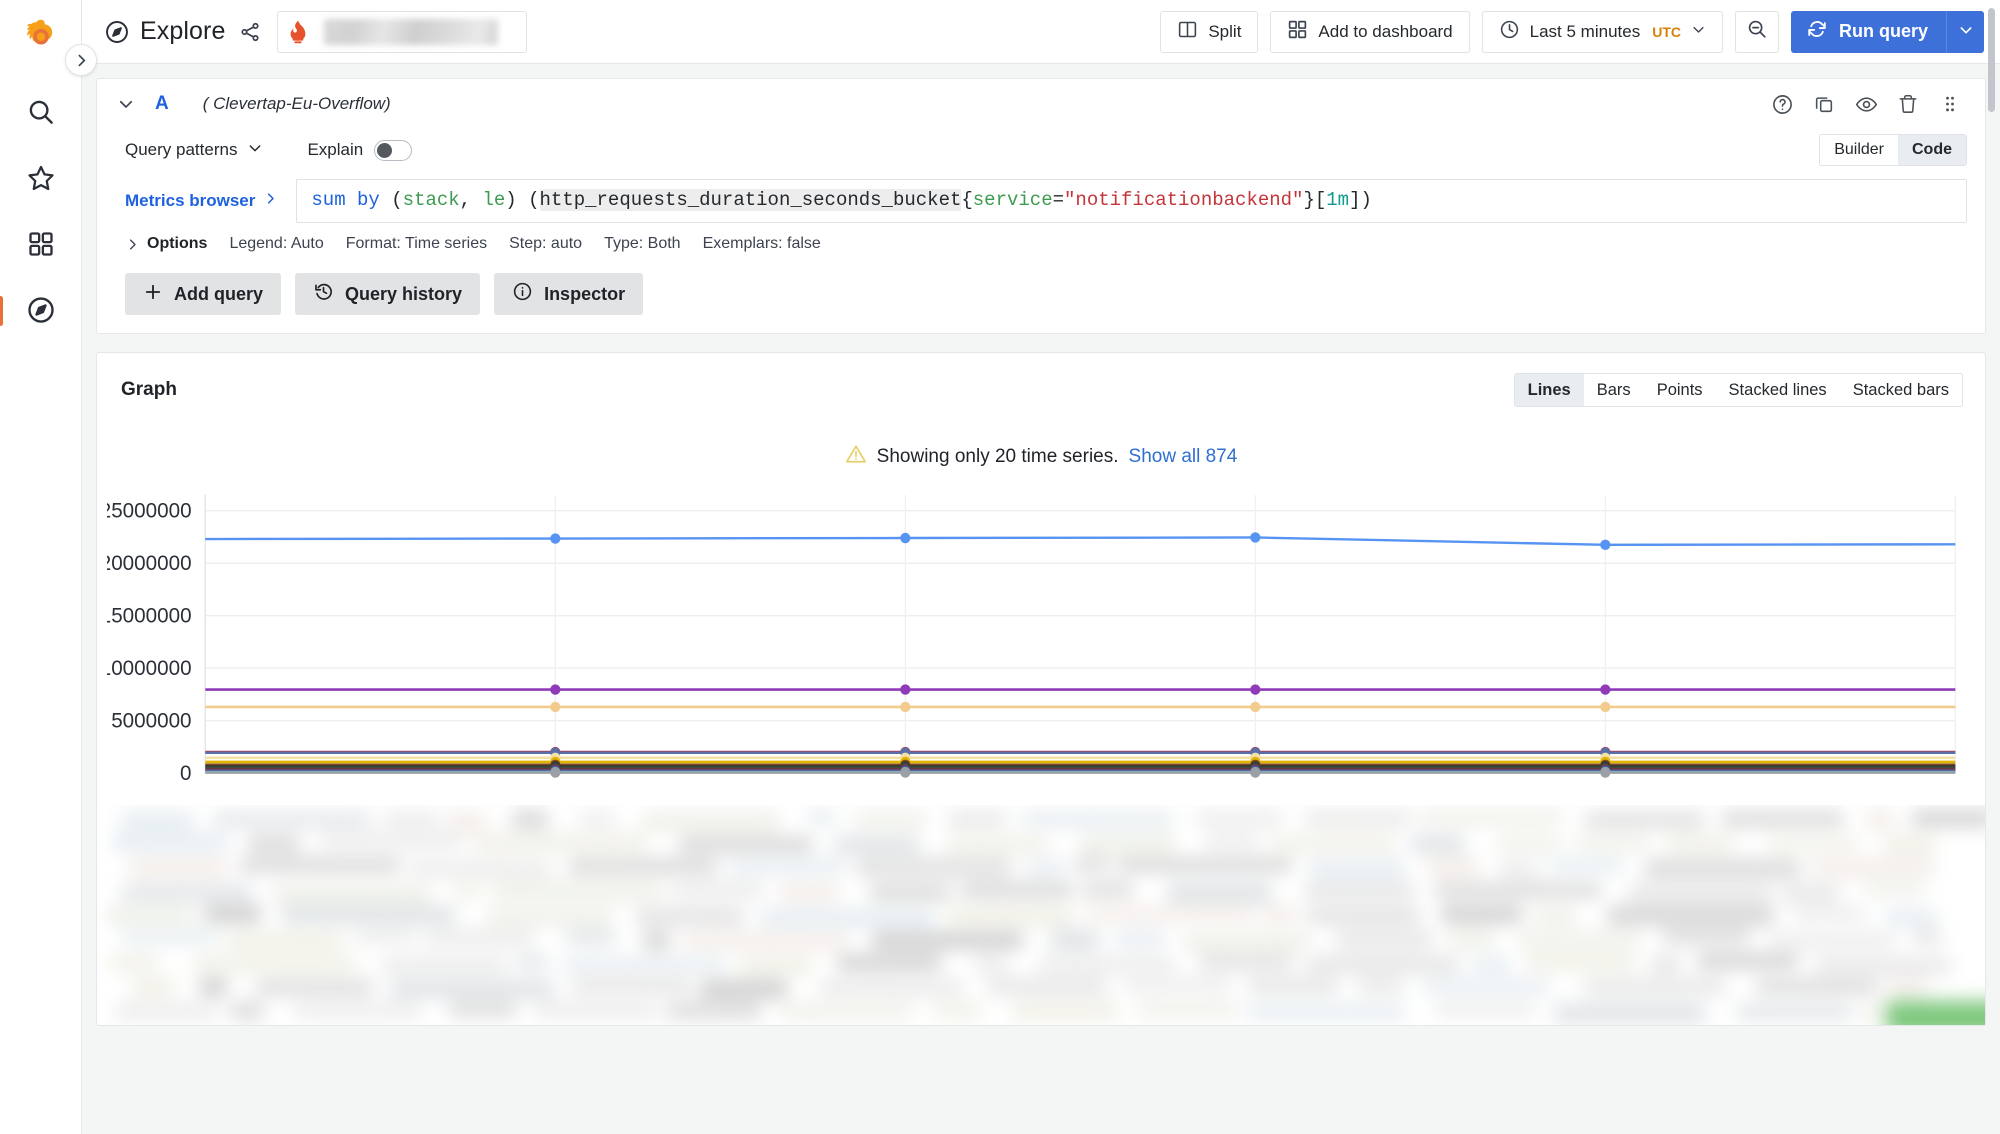  Describe the element at coordinates (856, 457) in the screenshot. I see `warning-triangle-icon` at that location.